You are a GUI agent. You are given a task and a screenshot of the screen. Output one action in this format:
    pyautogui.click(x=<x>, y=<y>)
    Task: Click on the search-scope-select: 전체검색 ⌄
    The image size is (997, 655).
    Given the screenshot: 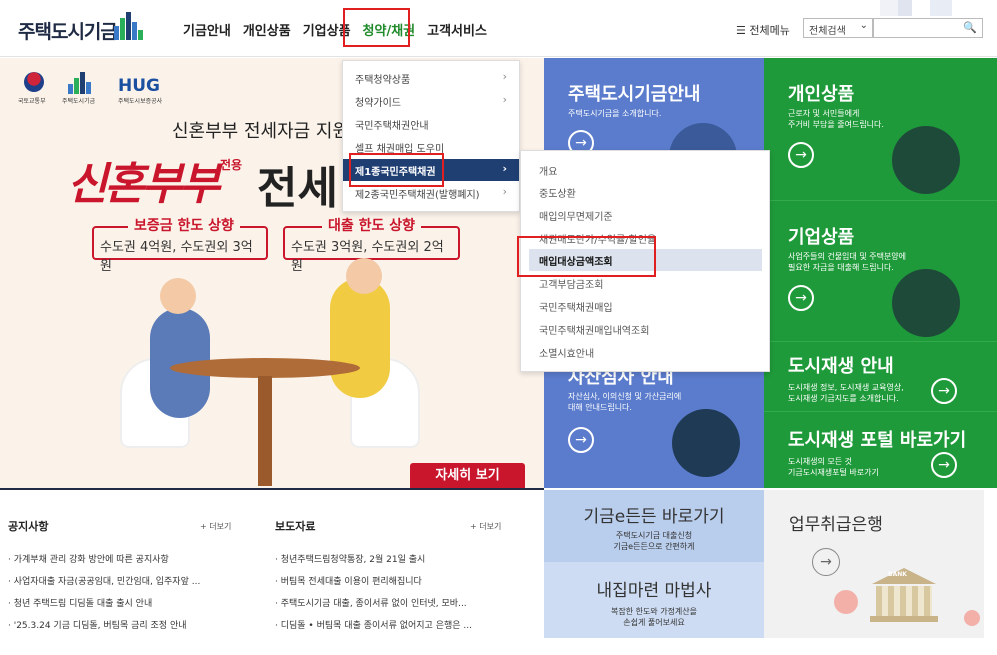 What is the action you would take?
    pyautogui.click(x=838, y=28)
    